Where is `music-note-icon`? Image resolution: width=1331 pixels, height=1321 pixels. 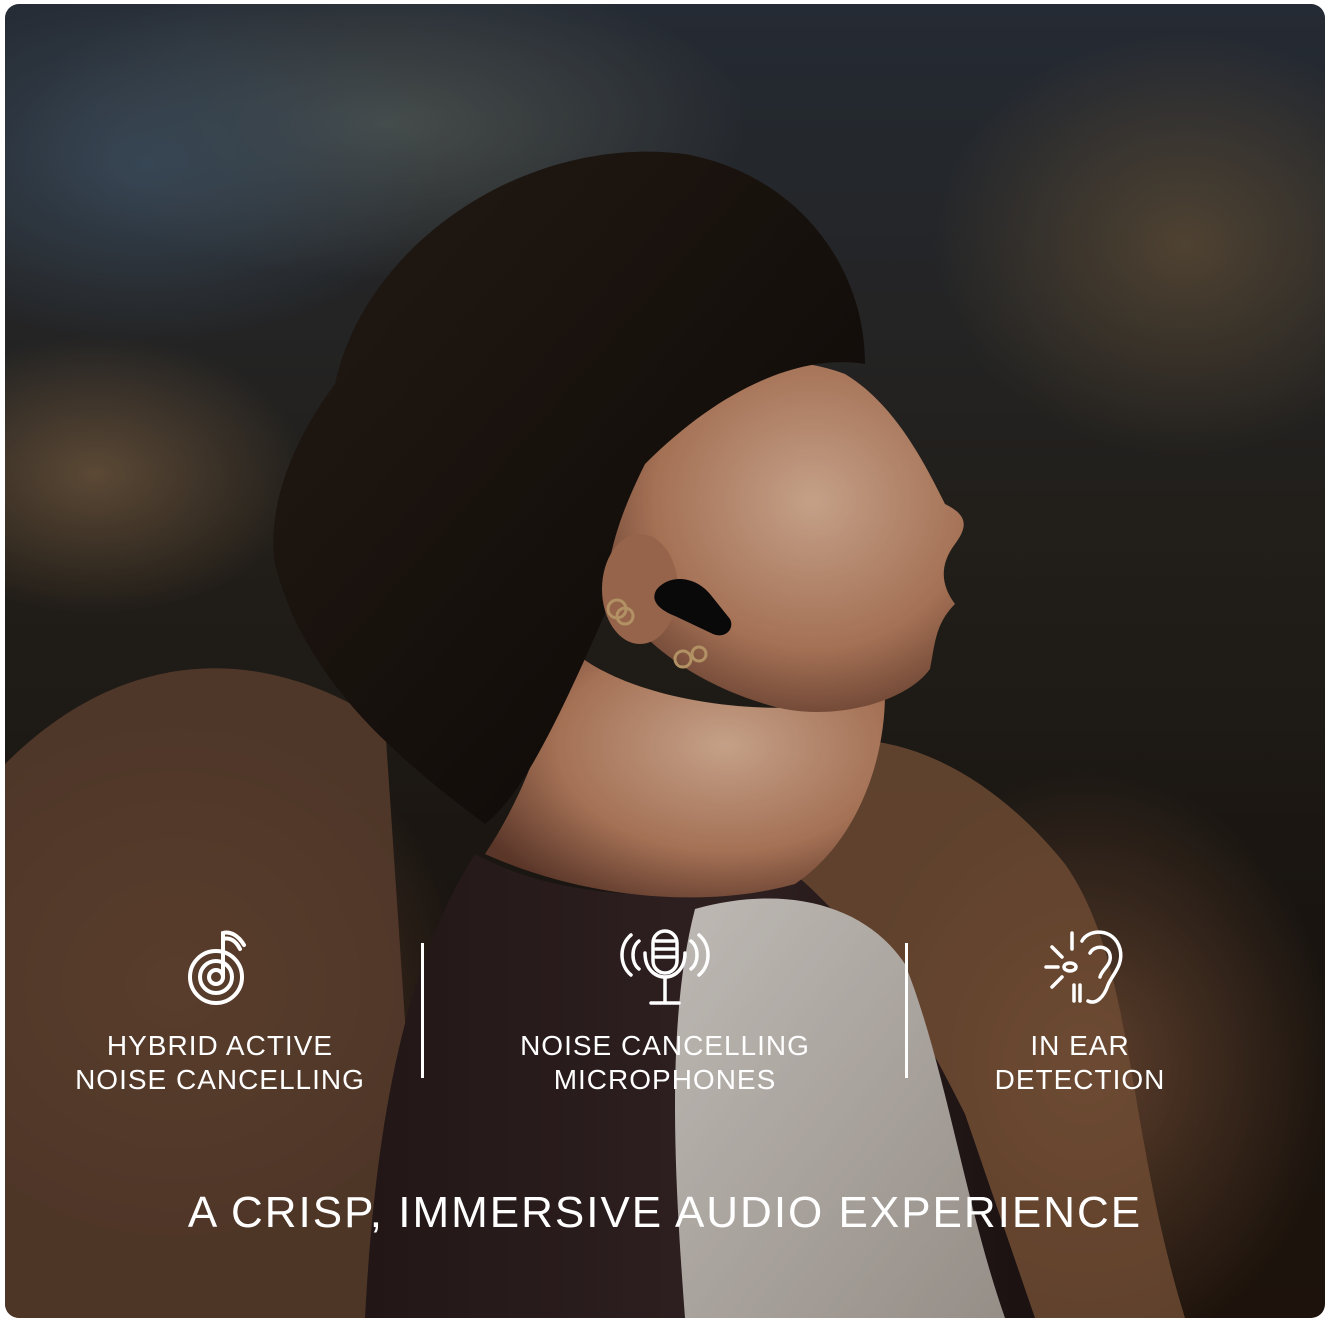
music-note-icon is located at coordinates (220, 969).